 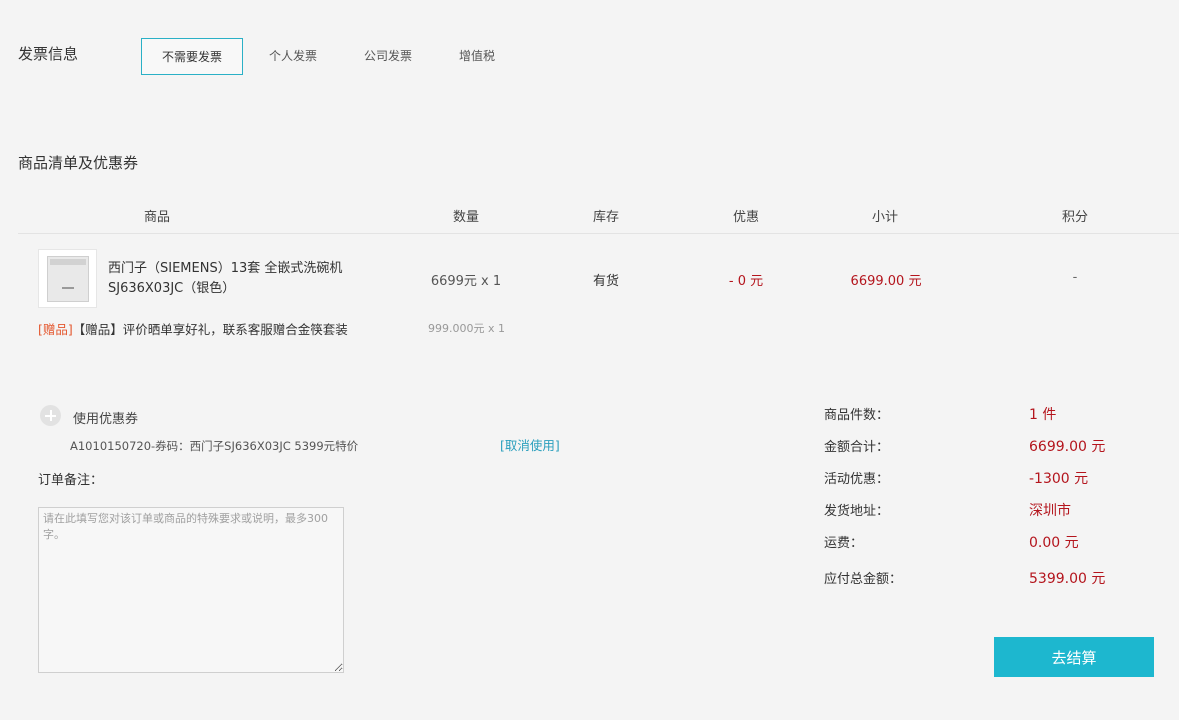 I want to click on checkout-button: 去结算, so click(x=1074, y=657).